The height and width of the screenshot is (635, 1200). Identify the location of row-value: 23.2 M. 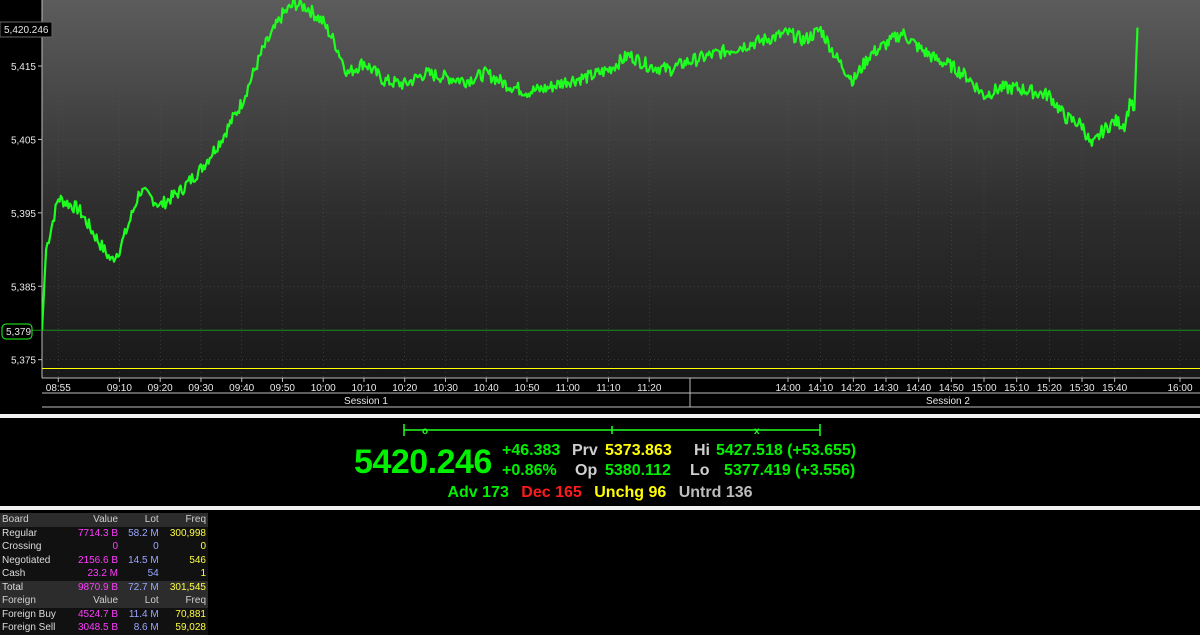
(103, 573).